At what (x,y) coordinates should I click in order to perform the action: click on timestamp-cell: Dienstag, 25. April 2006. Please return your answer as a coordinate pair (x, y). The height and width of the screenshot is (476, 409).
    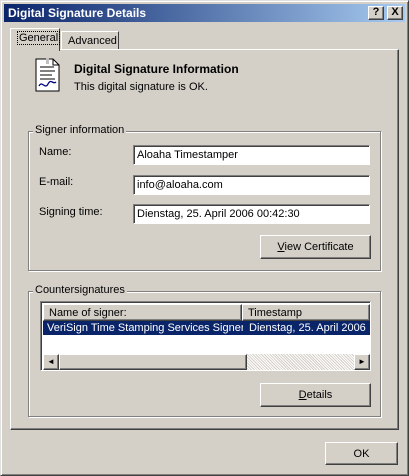
    Looking at the image, I should click on (307, 328).